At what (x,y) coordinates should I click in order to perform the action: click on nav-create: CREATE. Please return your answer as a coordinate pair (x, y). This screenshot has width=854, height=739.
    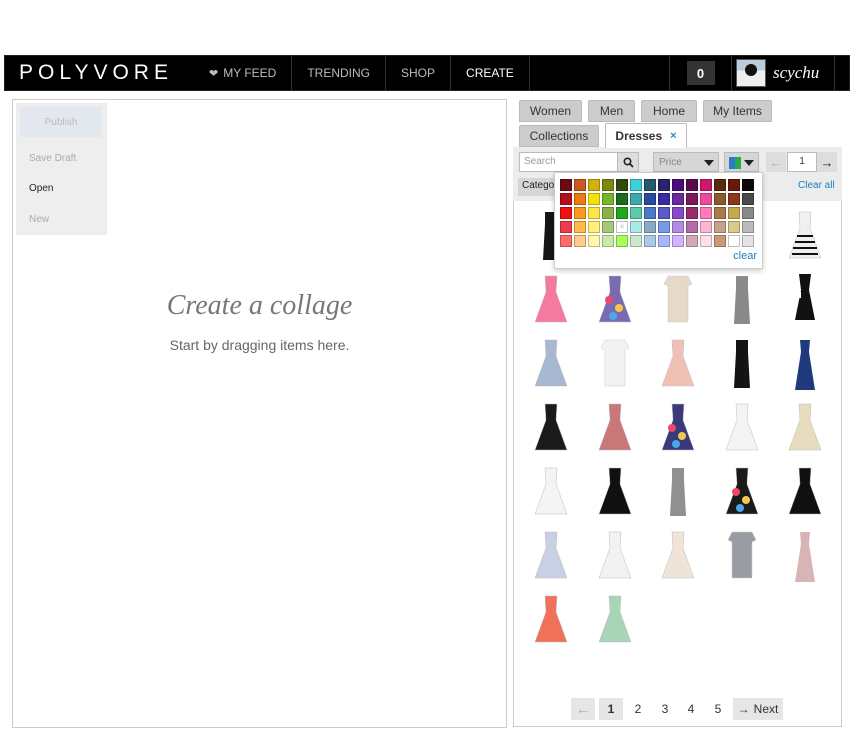
    Looking at the image, I should click on (489, 73).